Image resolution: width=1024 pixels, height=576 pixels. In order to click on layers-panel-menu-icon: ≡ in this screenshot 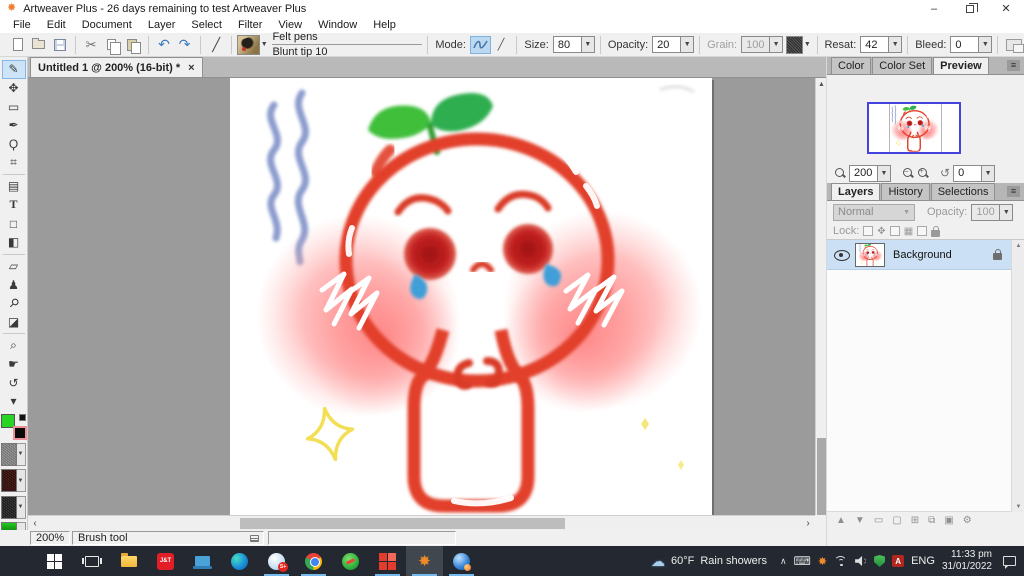, I will do `click(1013, 191)`.